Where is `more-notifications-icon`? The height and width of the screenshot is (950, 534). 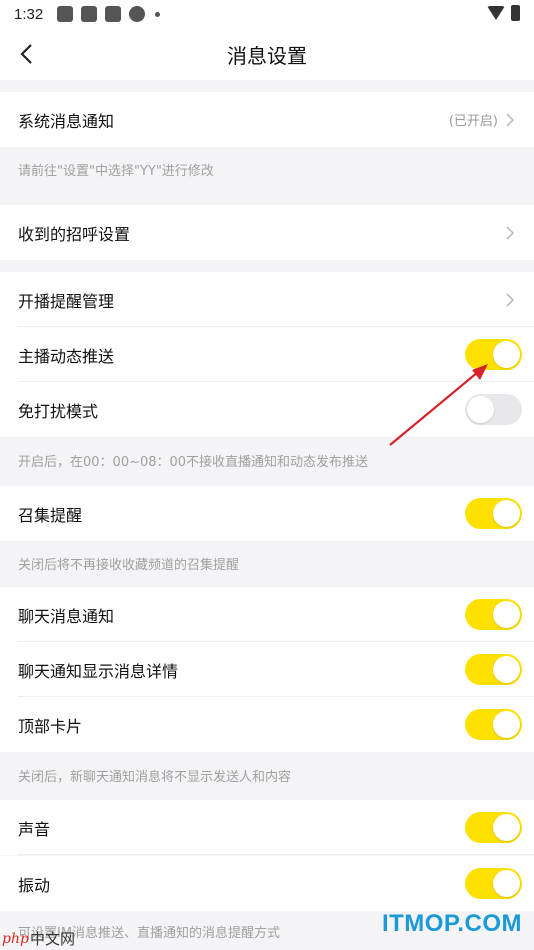 more-notifications-icon is located at coordinates (158, 14).